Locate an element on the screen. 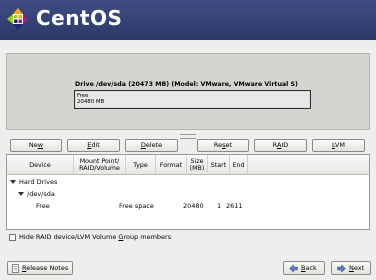 The image size is (376, 280). release-notes-label: Release Notes is located at coordinates (45, 268).